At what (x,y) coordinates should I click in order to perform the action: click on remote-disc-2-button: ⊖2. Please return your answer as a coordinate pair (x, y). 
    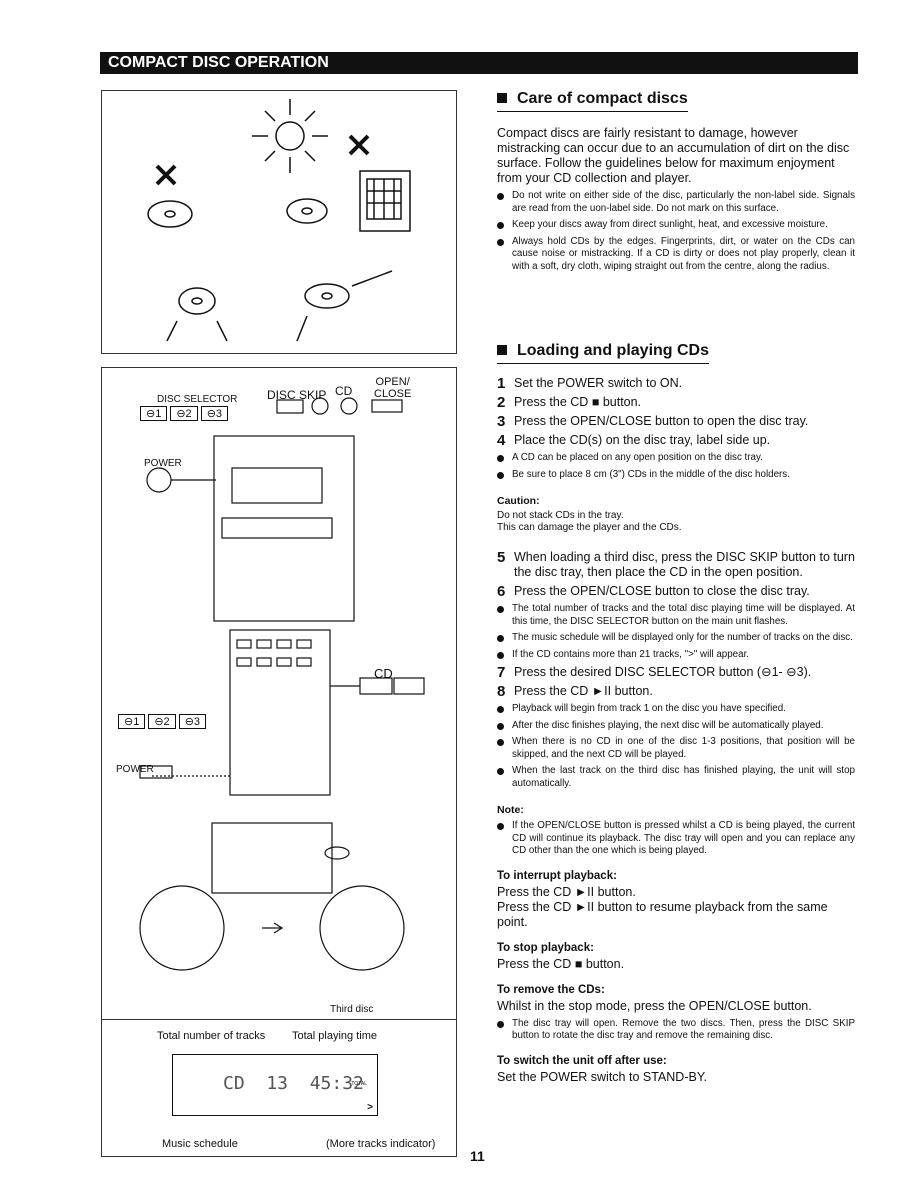
    Looking at the image, I should click on (162, 721).